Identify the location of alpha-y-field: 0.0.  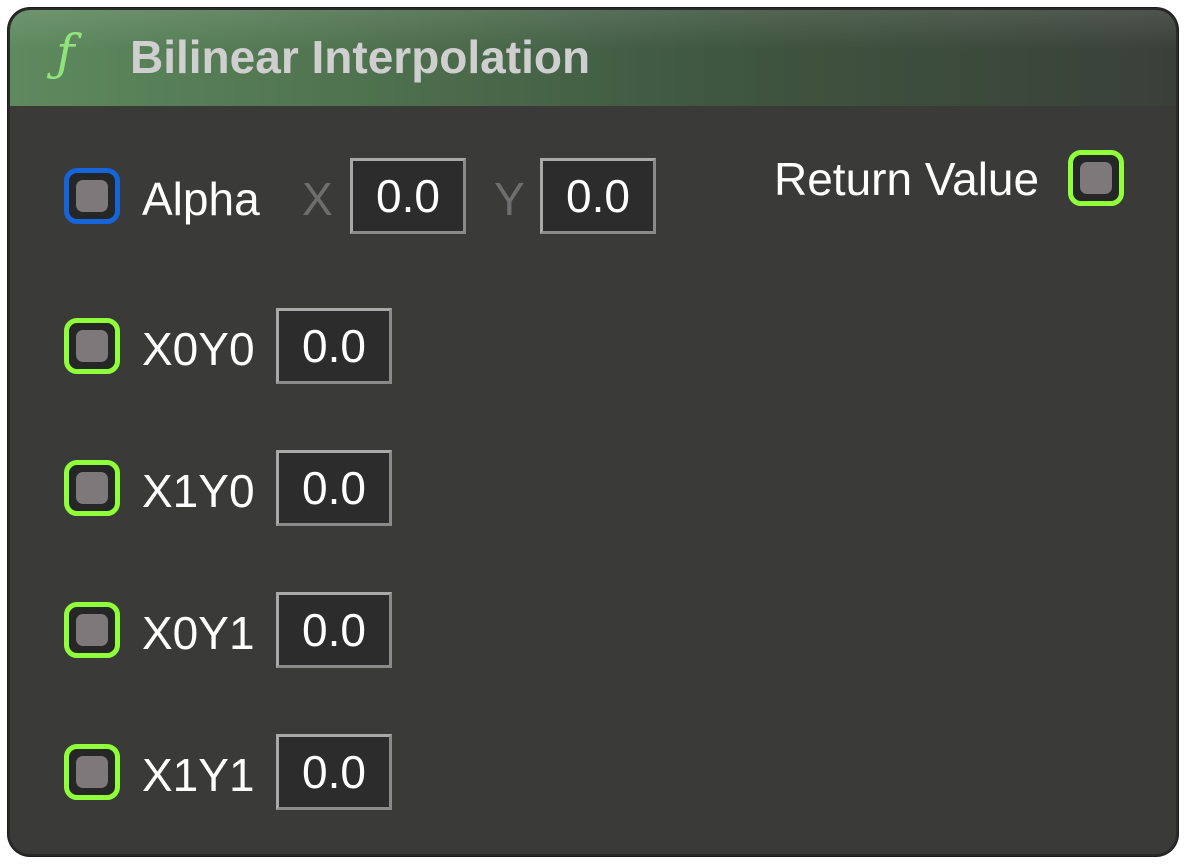
(598, 196).